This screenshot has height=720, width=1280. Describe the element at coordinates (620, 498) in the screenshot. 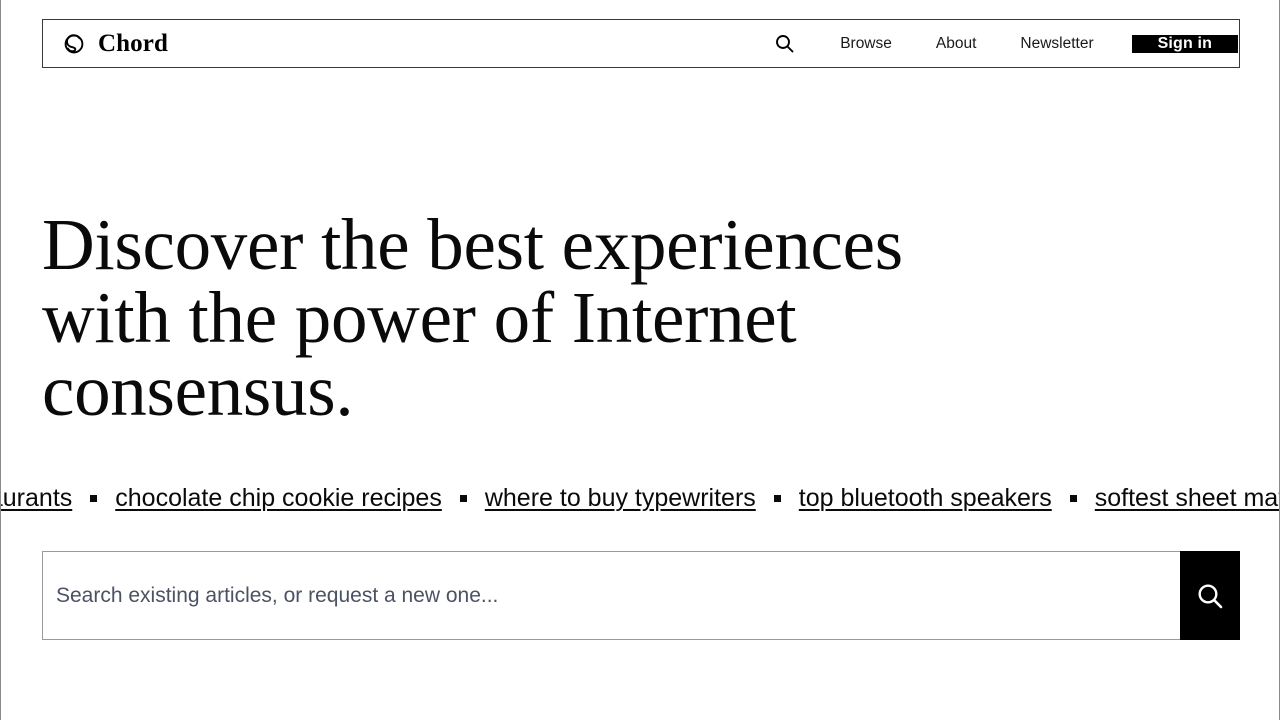

I see `ticker-item-2: where to buy typewriters` at that location.